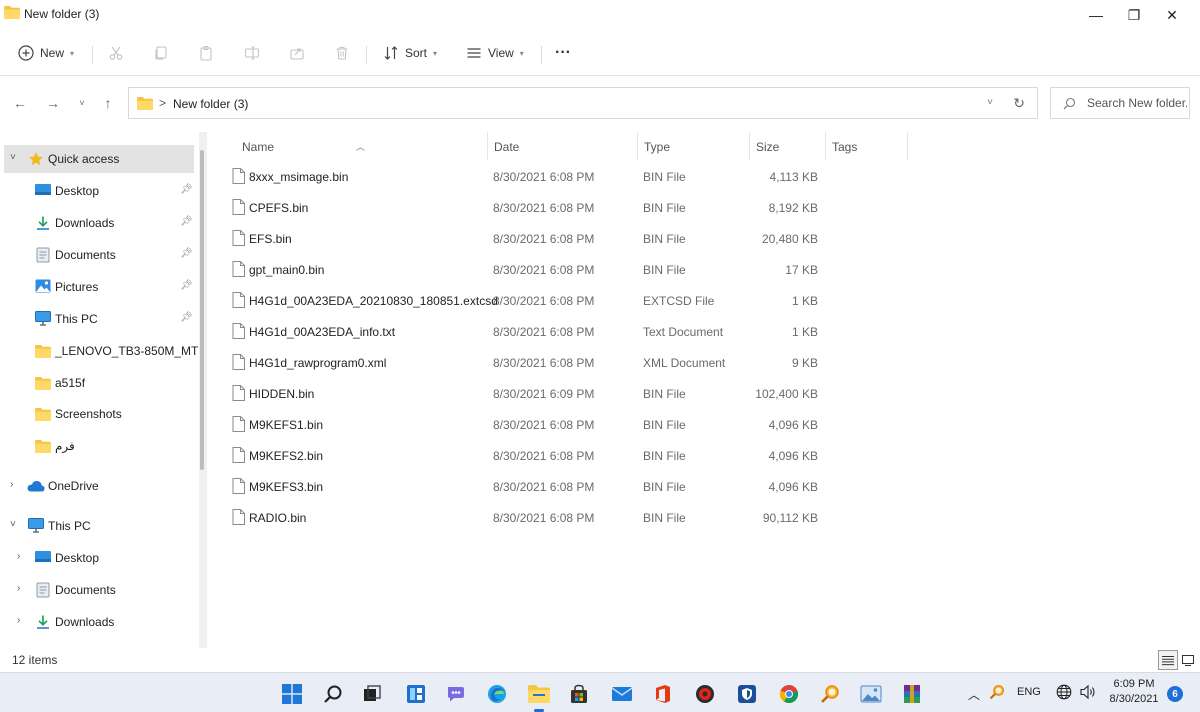  What do you see at coordinates (99, 255) in the screenshot?
I see `nav-item-documents: Documents 📌︎` at bounding box center [99, 255].